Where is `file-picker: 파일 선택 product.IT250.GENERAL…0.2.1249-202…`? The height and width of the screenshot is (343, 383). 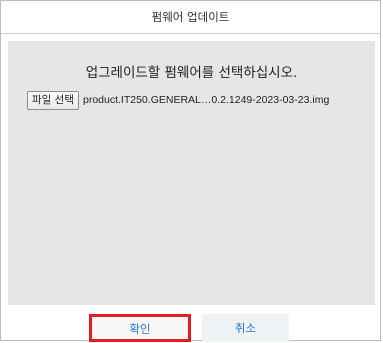
file-picker: 파일 선택 product.IT250.GENERAL…0.2.1249-202… is located at coordinates (178, 100).